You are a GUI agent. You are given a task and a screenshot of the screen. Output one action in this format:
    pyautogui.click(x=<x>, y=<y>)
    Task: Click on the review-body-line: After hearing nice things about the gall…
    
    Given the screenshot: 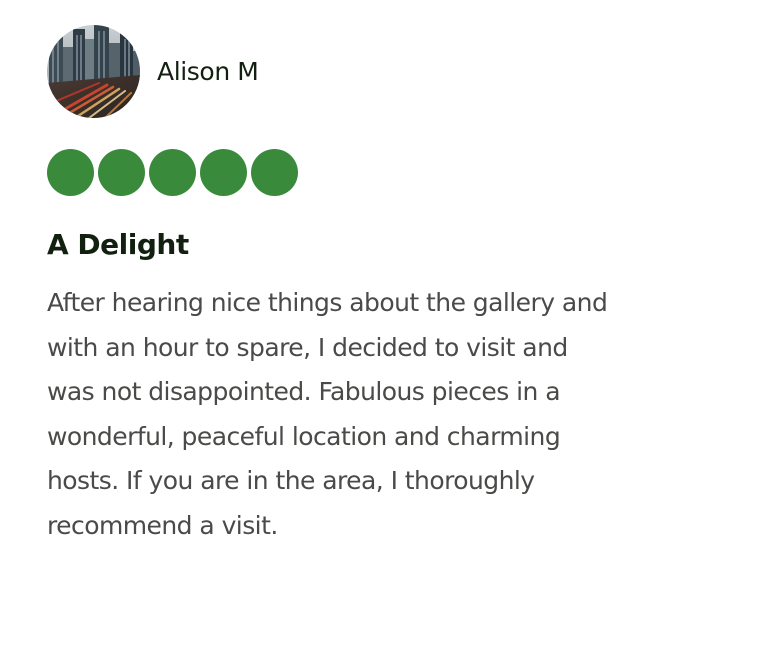 What is the action you would take?
    pyautogui.click(x=327, y=302)
    